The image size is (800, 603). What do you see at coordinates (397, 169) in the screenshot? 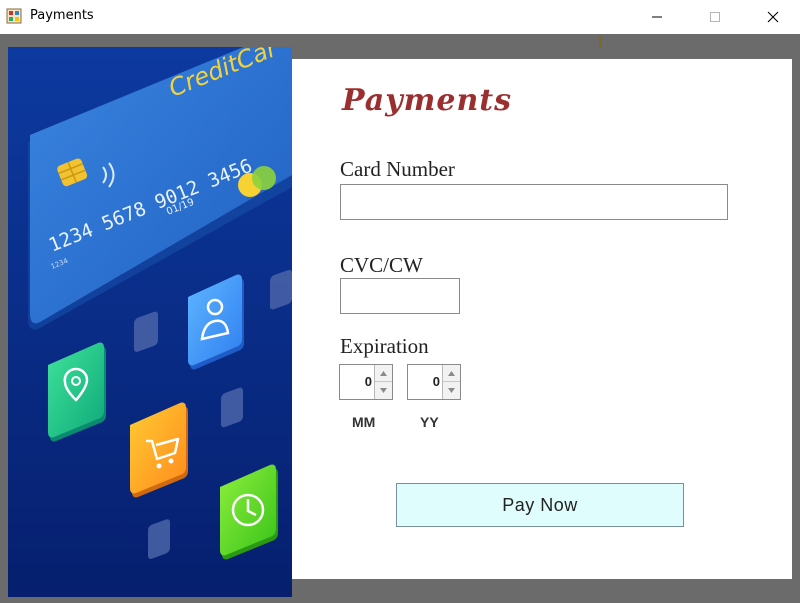
I see `card-number-label: Card Number` at bounding box center [397, 169].